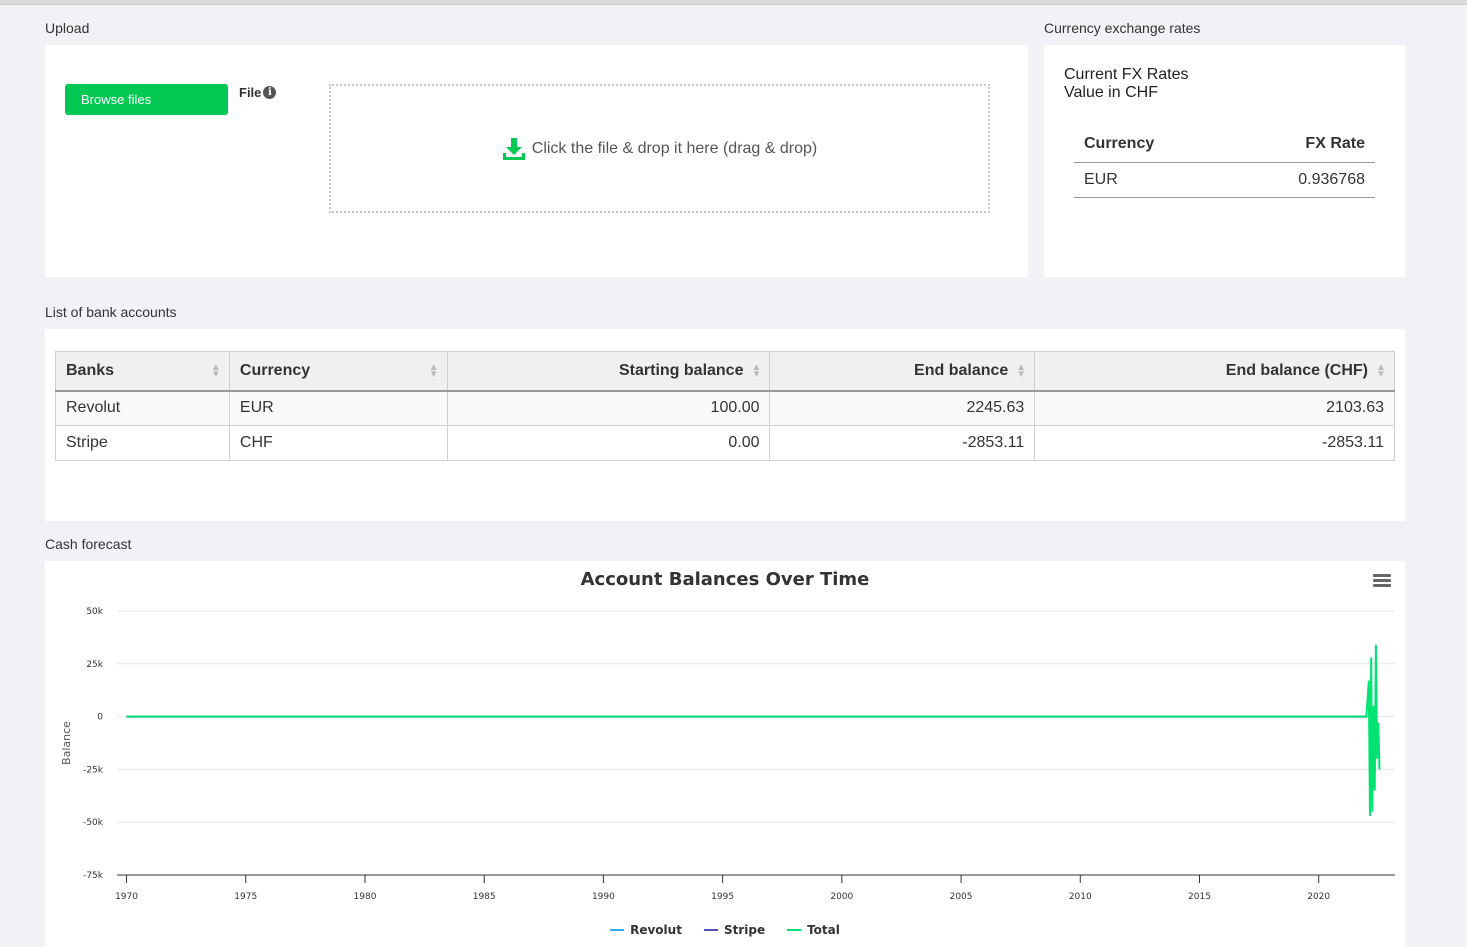  What do you see at coordinates (100, 718) in the screenshot?
I see `y-tick-label: 0` at bounding box center [100, 718].